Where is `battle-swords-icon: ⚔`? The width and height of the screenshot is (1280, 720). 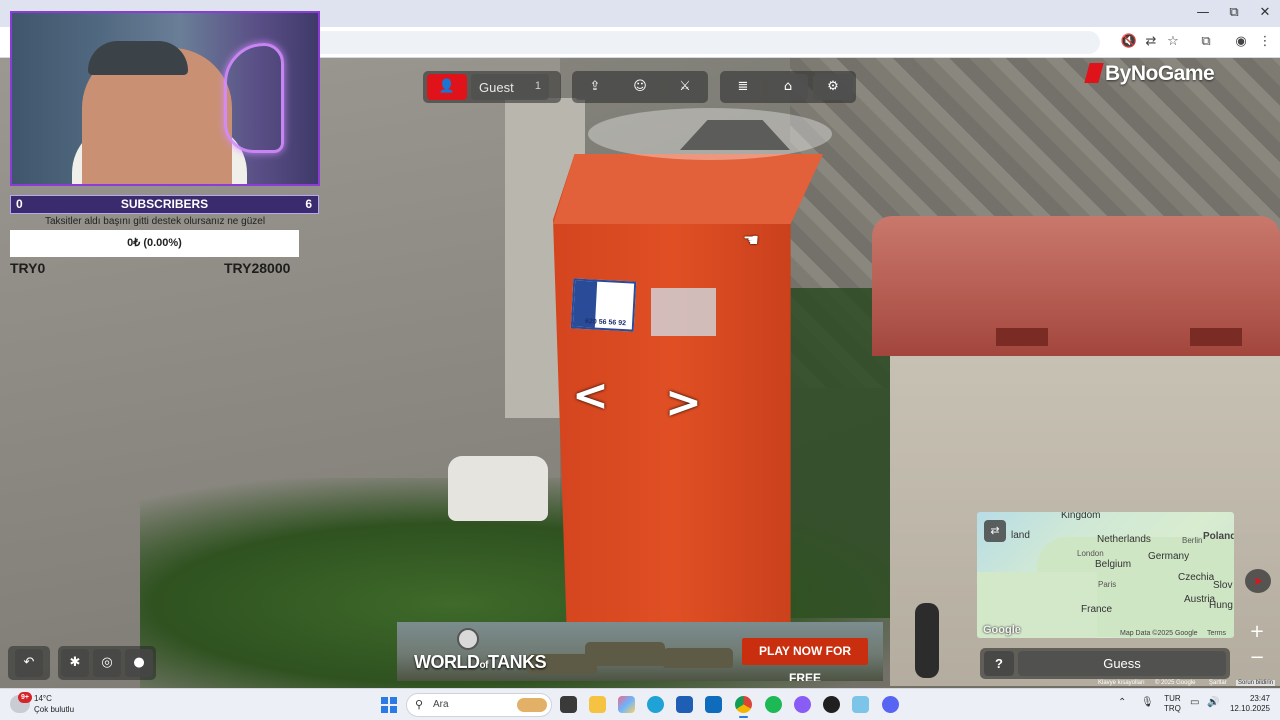 battle-swords-icon: ⚔ is located at coordinates (685, 87).